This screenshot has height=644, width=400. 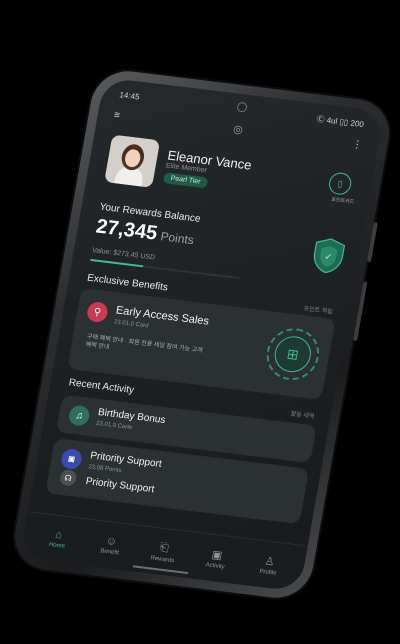 What do you see at coordinates (217, 555) in the screenshot?
I see `activity-icon: ▣` at bounding box center [217, 555].